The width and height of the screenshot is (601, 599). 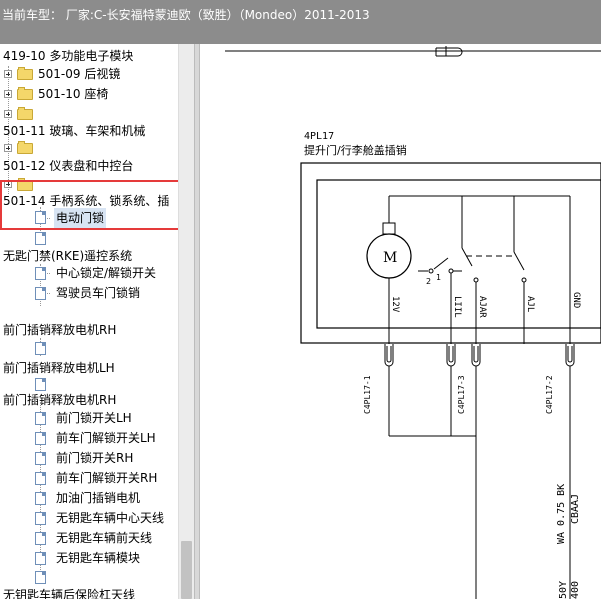 I want to click on wire-label: WA 0.75 BK, so click(x=561, y=514).